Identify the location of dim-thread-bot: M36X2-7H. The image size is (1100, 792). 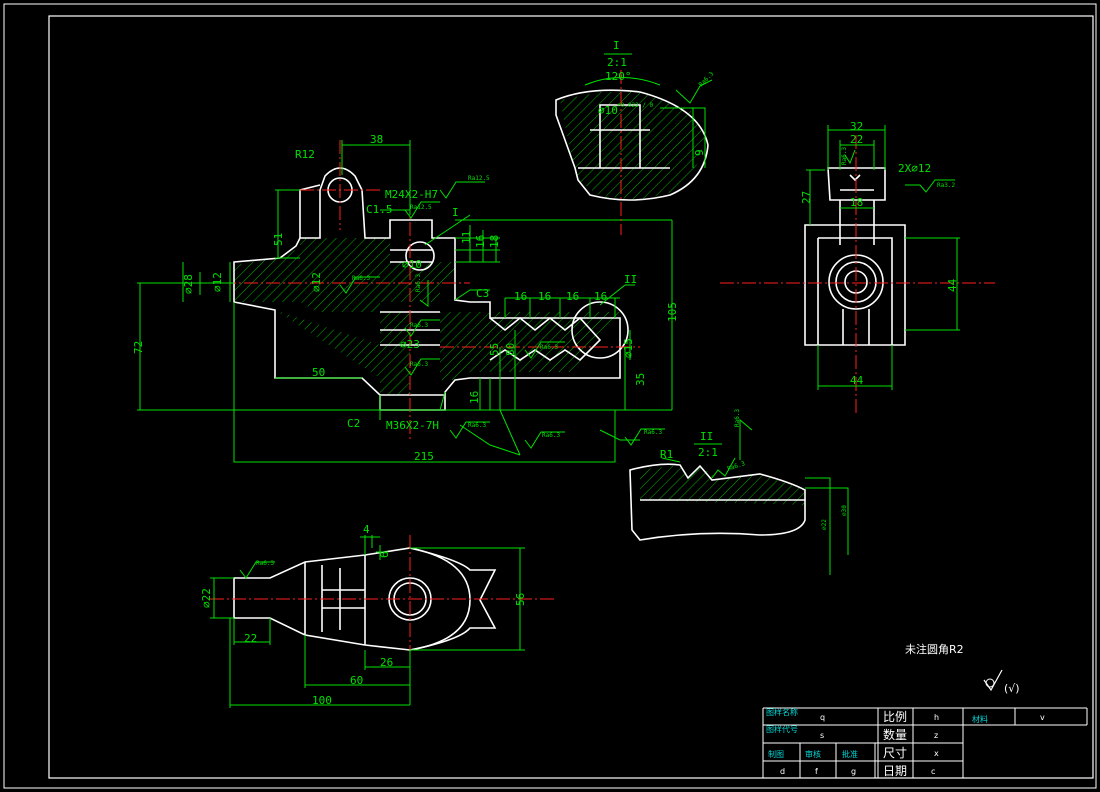
(412, 425).